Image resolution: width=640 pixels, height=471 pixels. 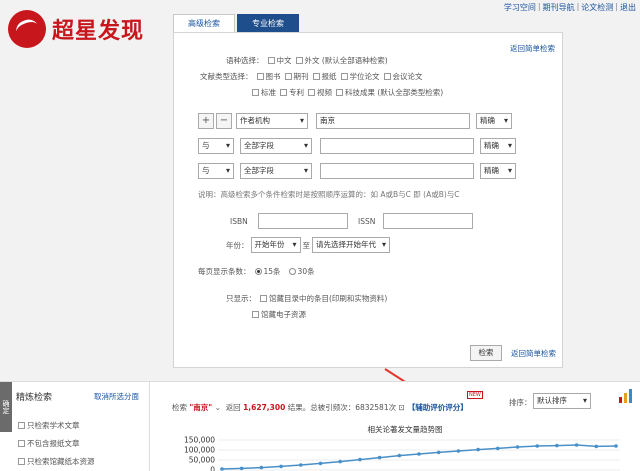 What do you see at coordinates (199, 440) in the screenshot?
I see `chart-y-tick-label: 150,000` at bounding box center [199, 440].